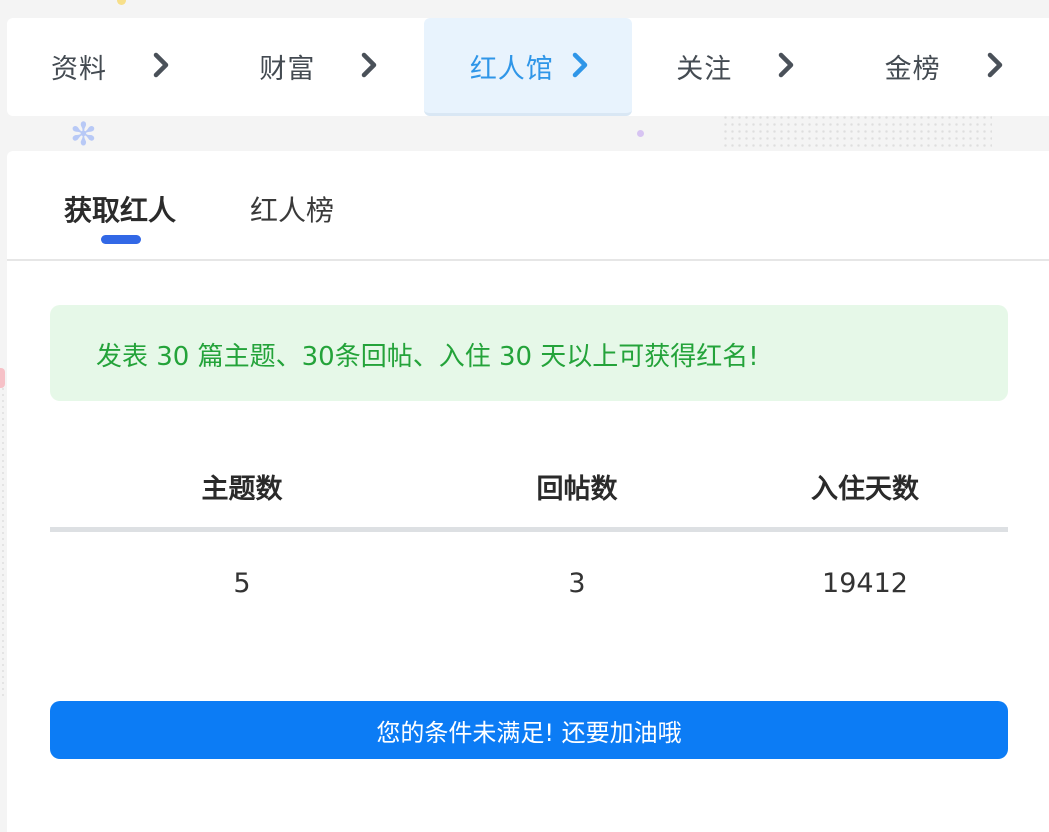 This screenshot has width=1049, height=832. I want to click on nav-item-label: 关注, so click(704, 69).